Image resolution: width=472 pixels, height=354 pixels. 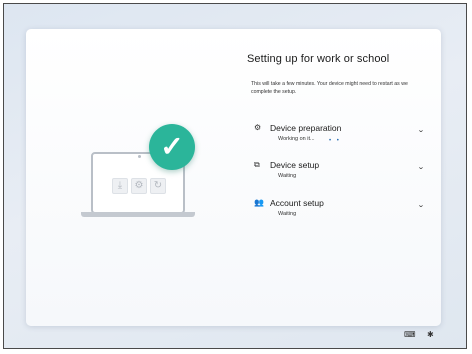 What do you see at coordinates (138, 214) in the screenshot?
I see `laptop-base` at bounding box center [138, 214].